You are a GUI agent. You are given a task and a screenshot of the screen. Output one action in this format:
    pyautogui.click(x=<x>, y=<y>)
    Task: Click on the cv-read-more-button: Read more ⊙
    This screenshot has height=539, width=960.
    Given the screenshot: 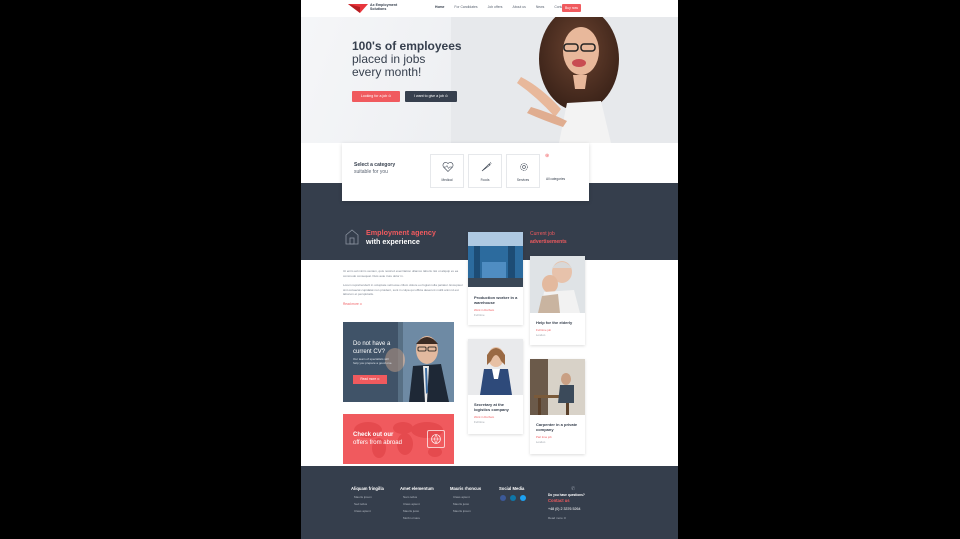 What is the action you would take?
    pyautogui.click(x=370, y=379)
    